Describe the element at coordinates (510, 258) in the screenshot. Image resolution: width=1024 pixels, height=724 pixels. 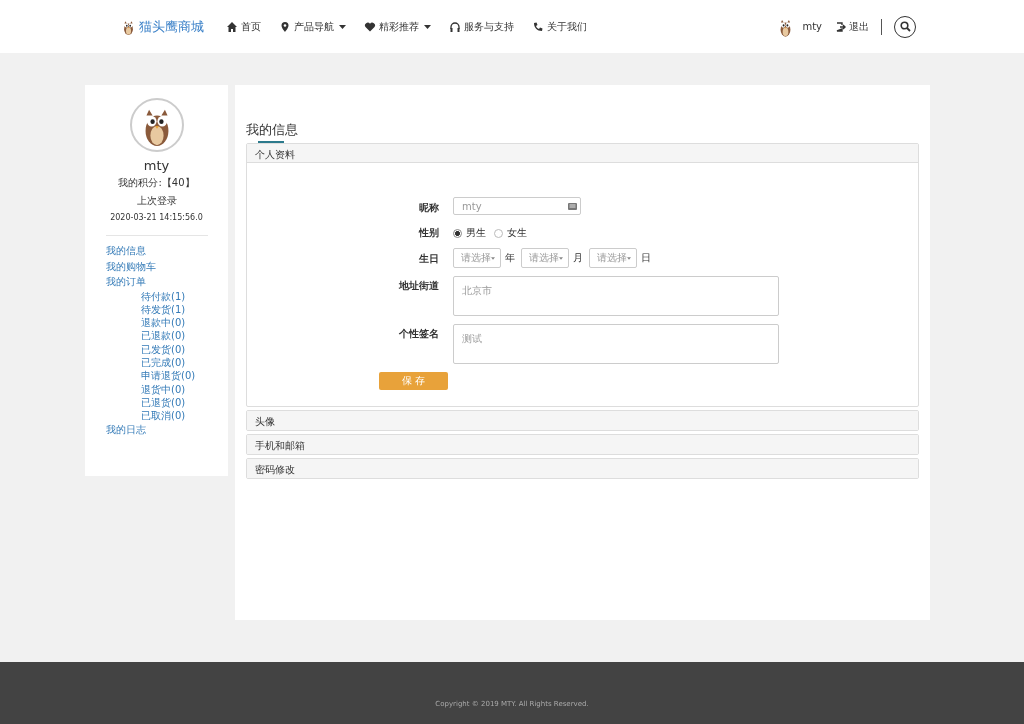
I see `date-unit: 年` at that location.